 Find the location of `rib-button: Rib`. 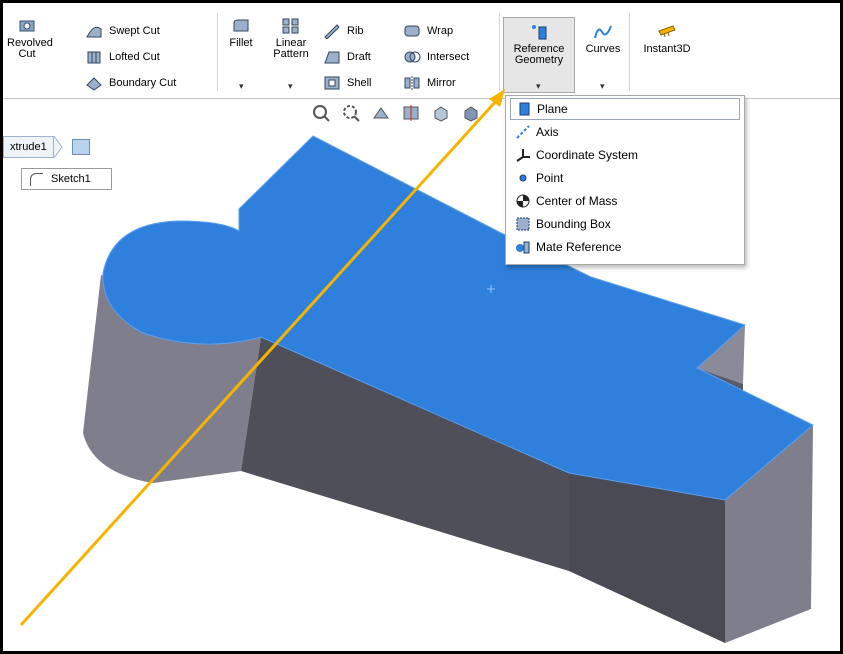

rib-button: Rib is located at coordinates (343, 31).